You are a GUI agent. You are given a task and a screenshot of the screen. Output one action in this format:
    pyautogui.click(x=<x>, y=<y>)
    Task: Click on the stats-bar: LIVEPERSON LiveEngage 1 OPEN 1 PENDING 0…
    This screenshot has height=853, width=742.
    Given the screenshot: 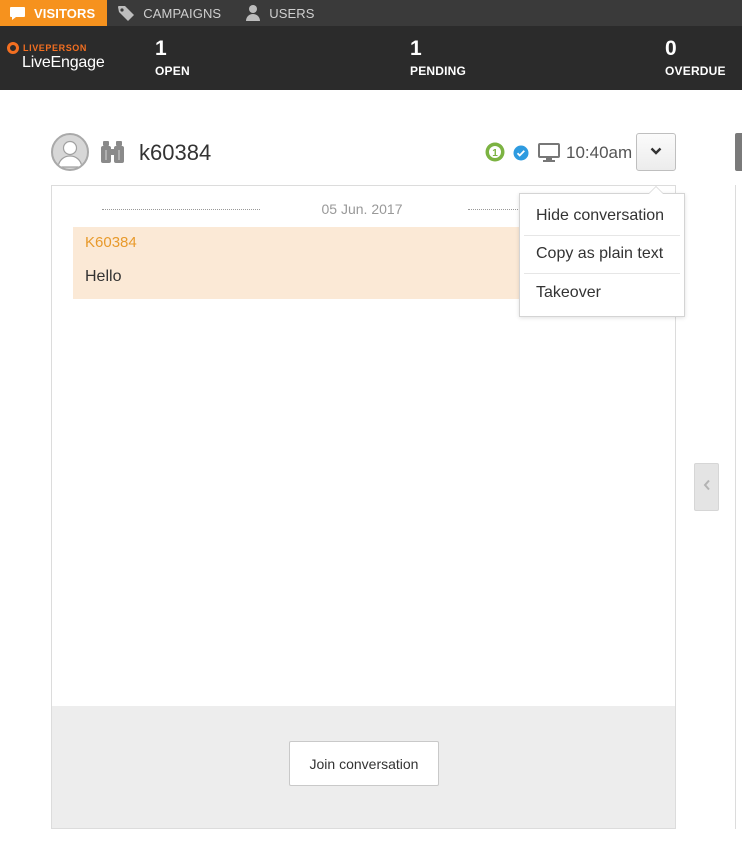 What is the action you would take?
    pyautogui.click(x=371, y=58)
    